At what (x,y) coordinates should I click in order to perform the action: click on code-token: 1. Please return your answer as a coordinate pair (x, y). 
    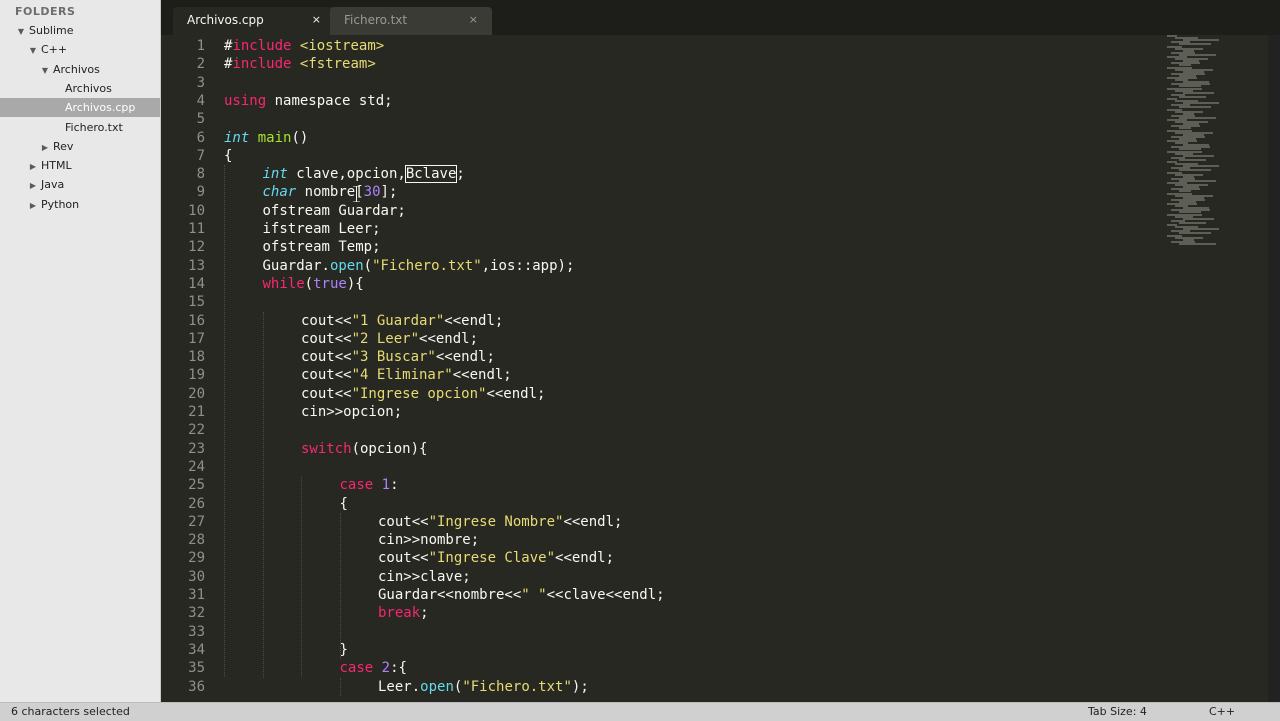
    Looking at the image, I should click on (386, 485).